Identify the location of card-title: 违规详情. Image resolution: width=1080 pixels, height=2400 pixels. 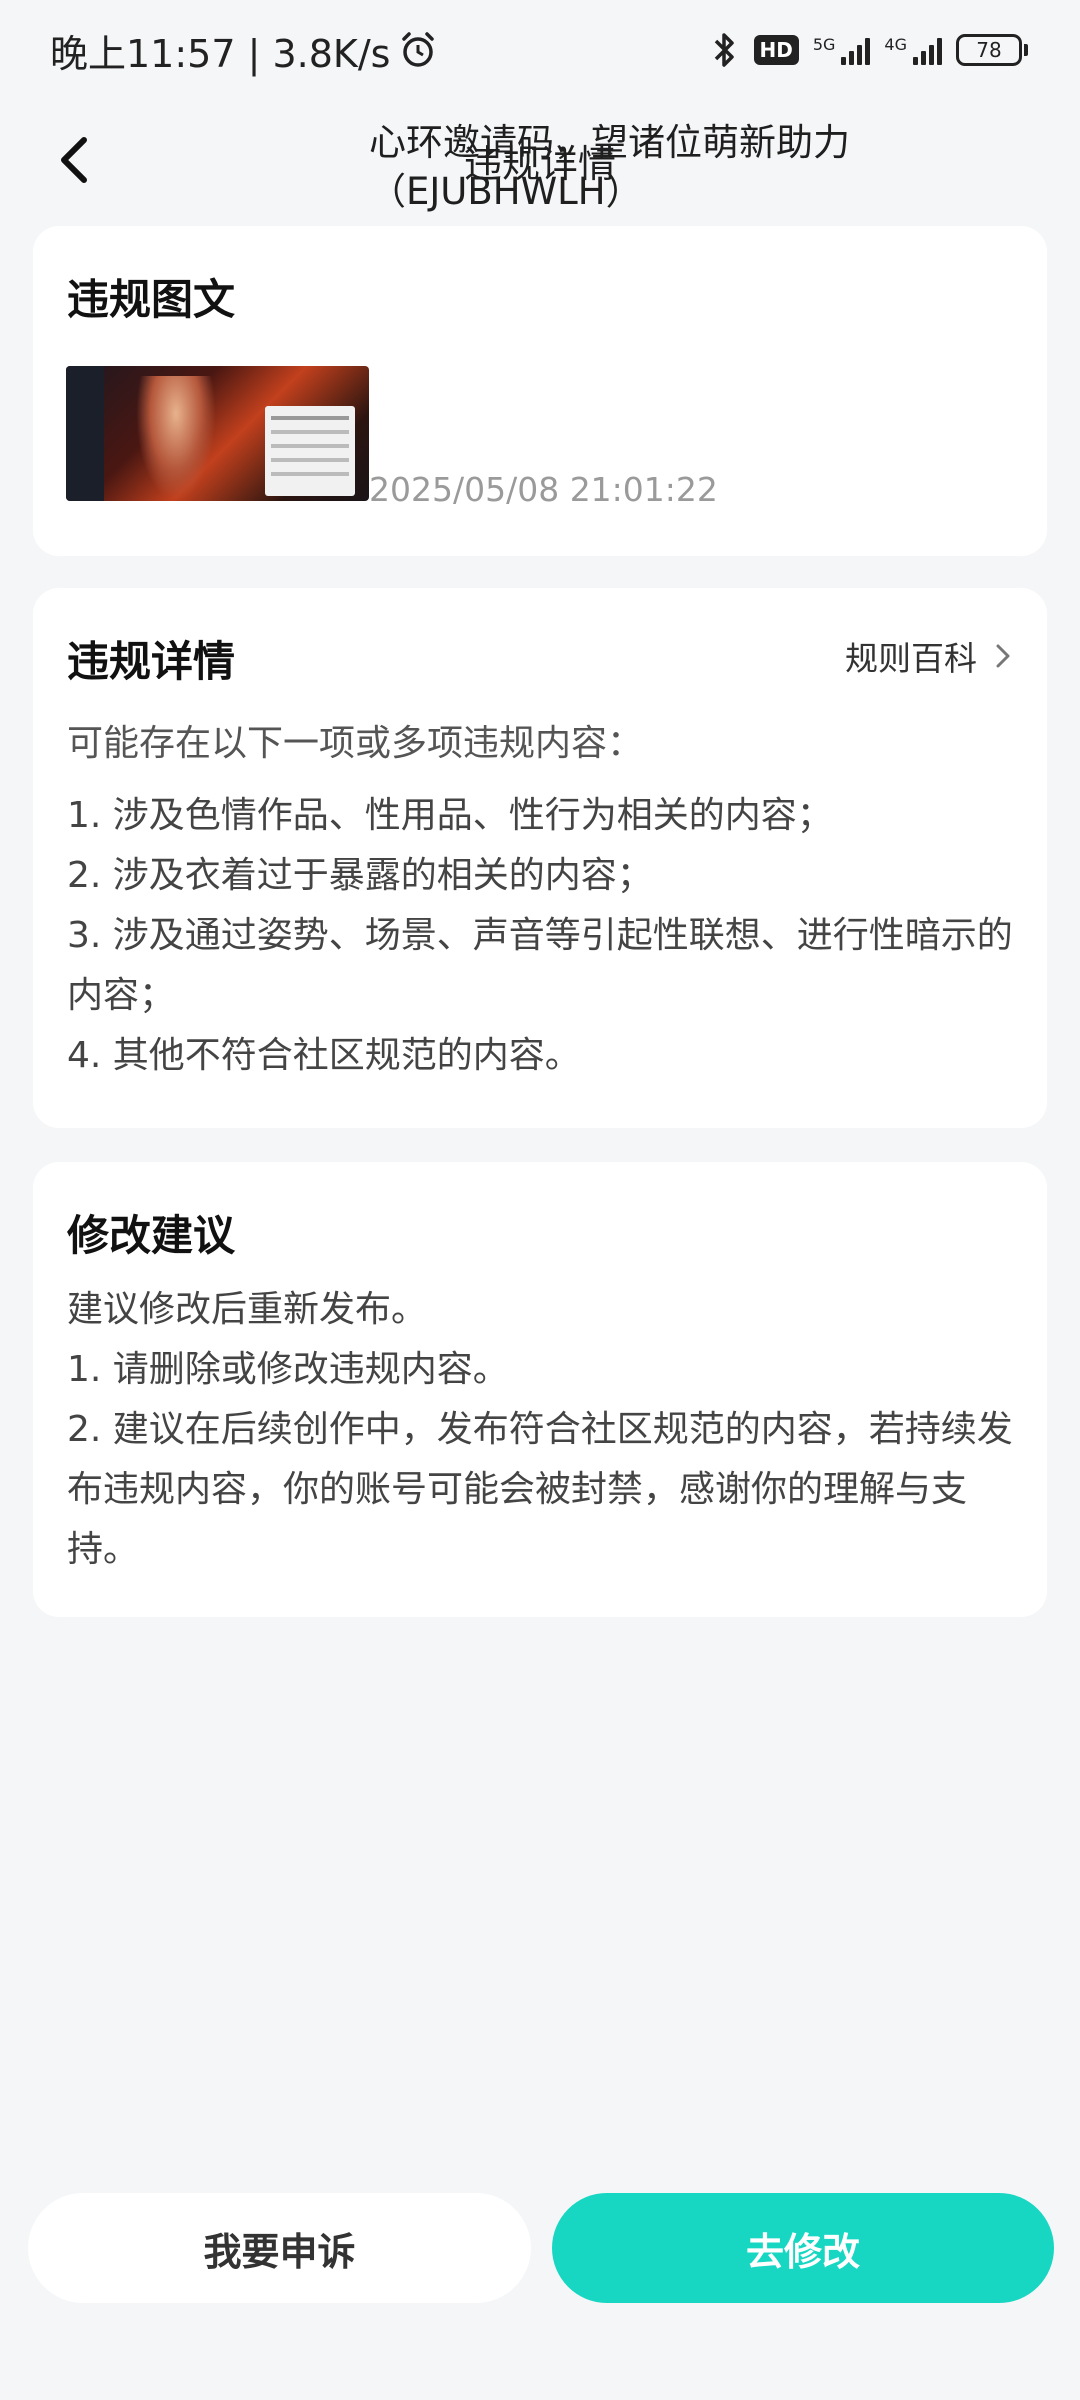
(151, 661).